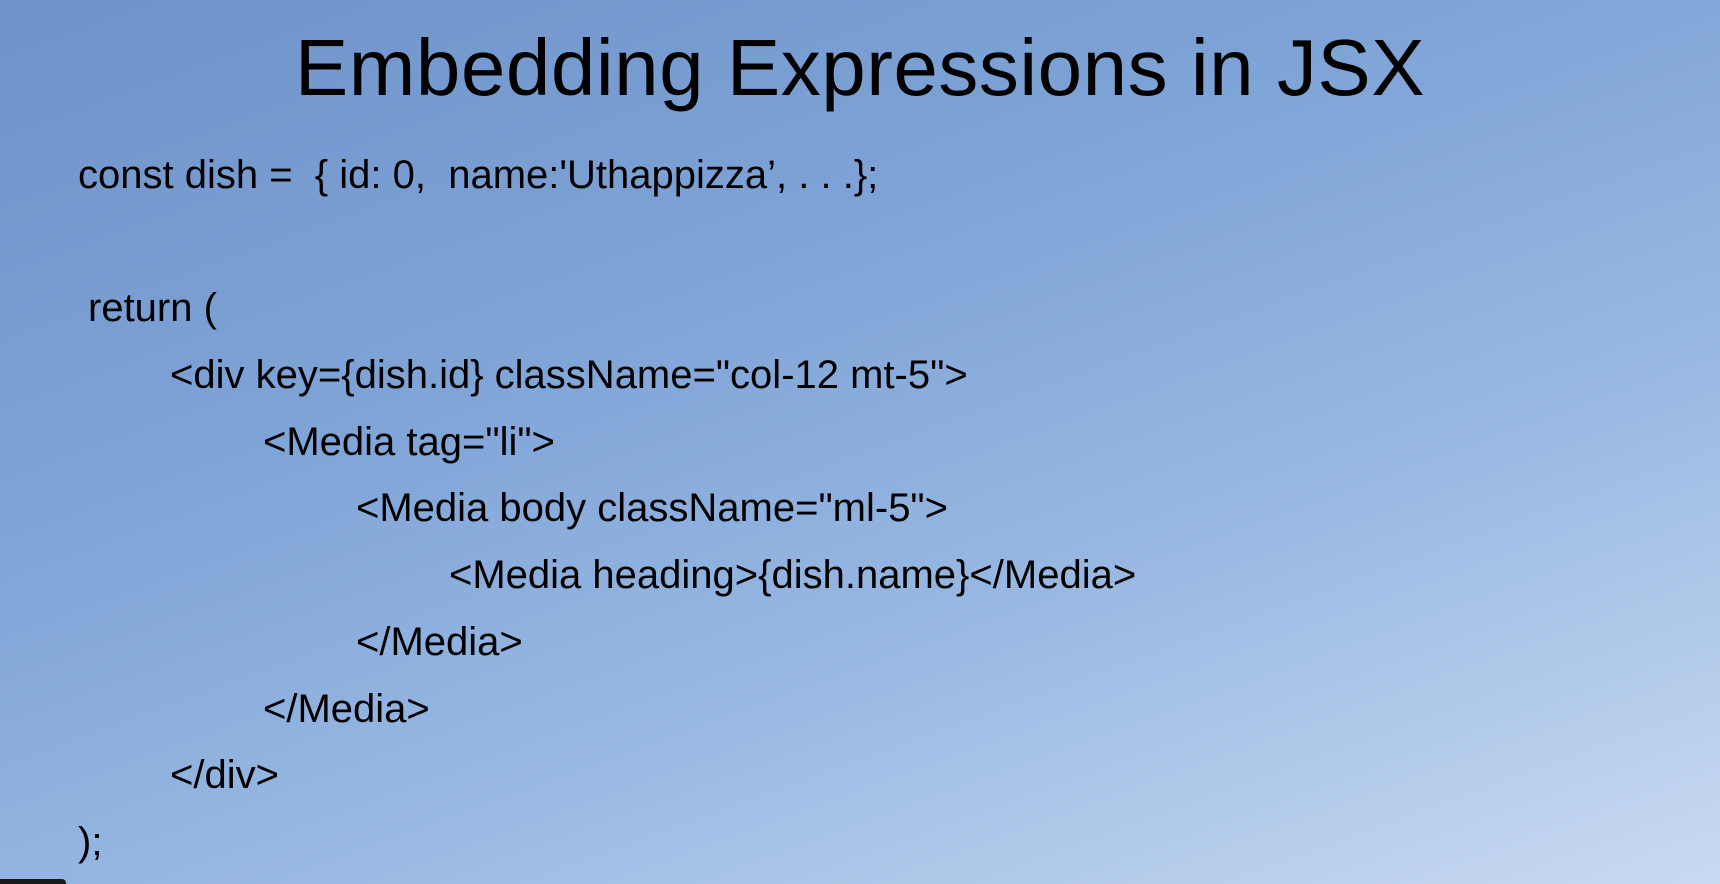 This screenshot has width=1720, height=884. Describe the element at coordinates (152, 308) in the screenshot. I see `code-line-return-open: return (` at that location.